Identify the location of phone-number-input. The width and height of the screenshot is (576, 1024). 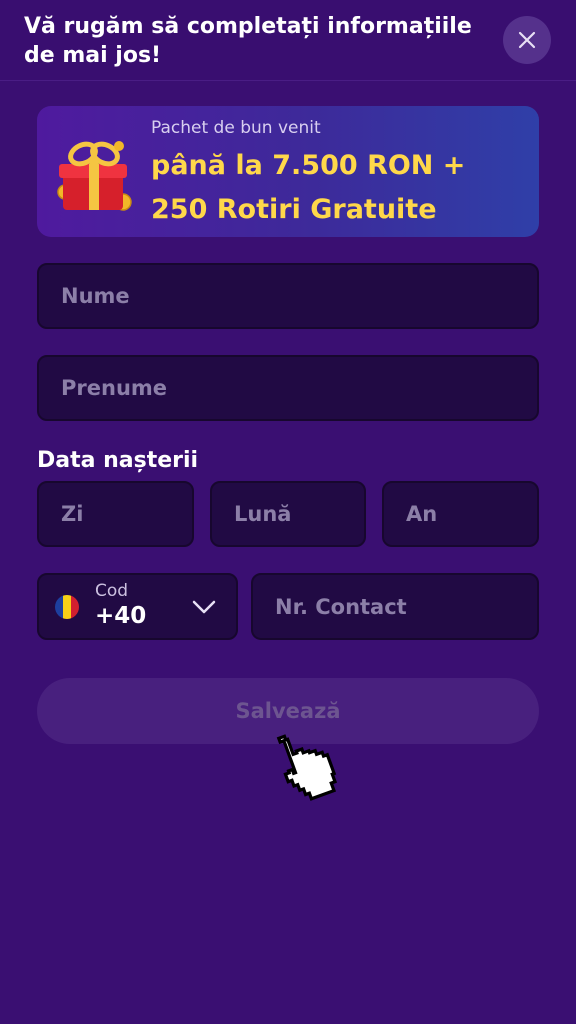
(395, 606).